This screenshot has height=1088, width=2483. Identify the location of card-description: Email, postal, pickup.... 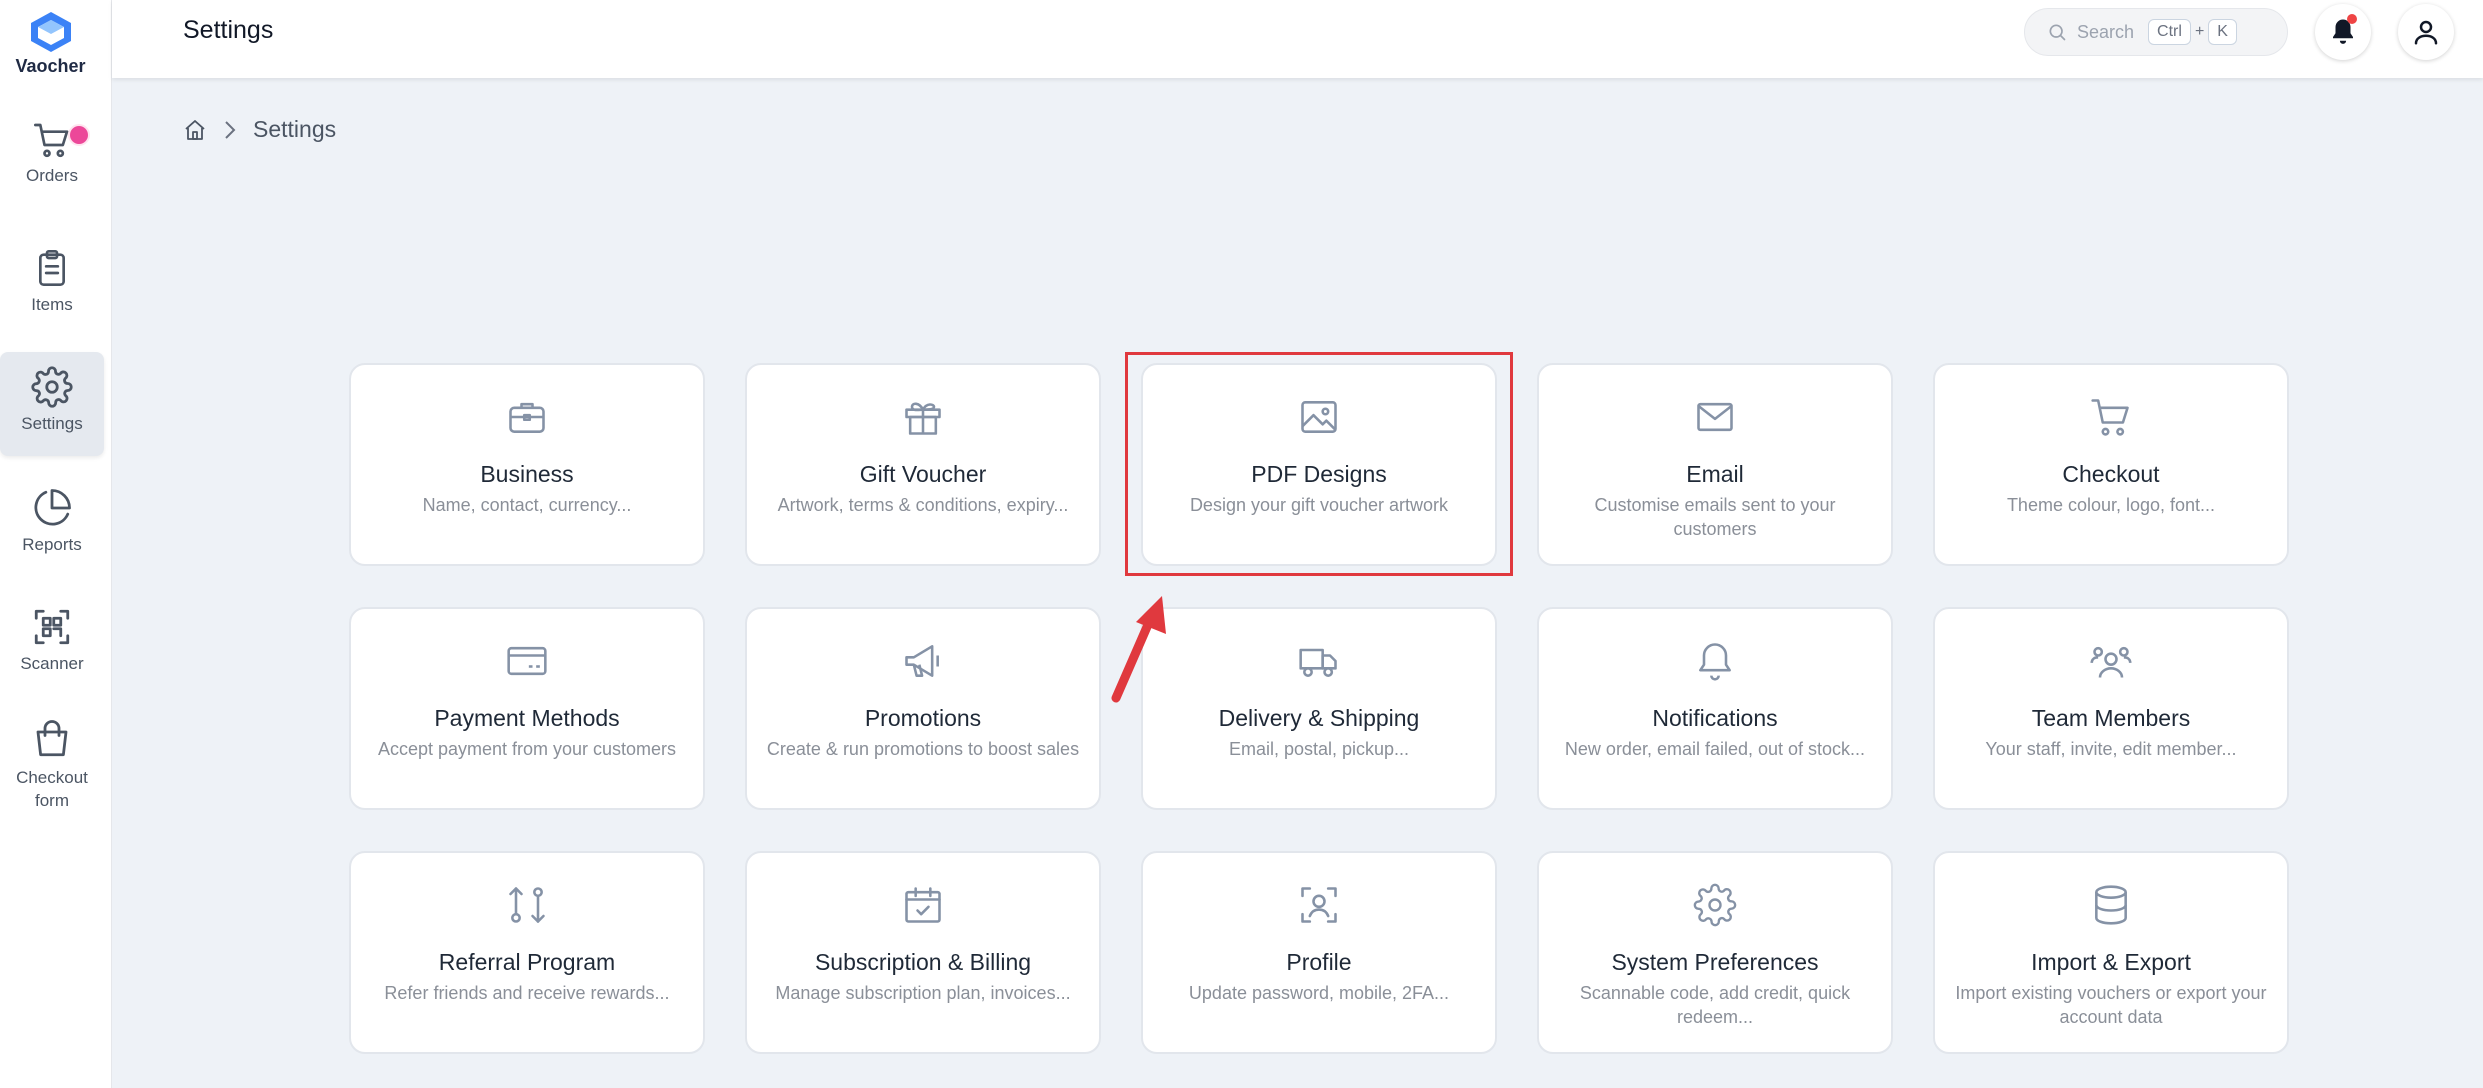
(1319, 749).